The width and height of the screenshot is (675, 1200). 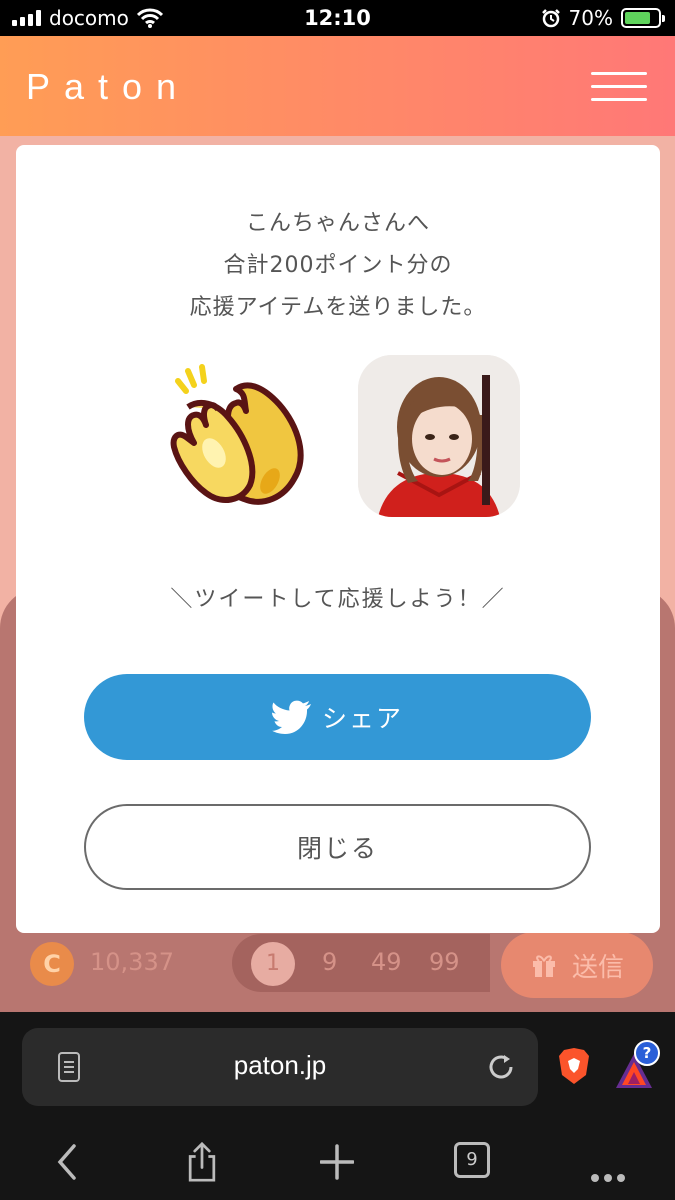 I want to click on dialog-message: こんちゃんさんへ 合計200ポイント分の 応援アイテムを送りました。, so click(x=338, y=266).